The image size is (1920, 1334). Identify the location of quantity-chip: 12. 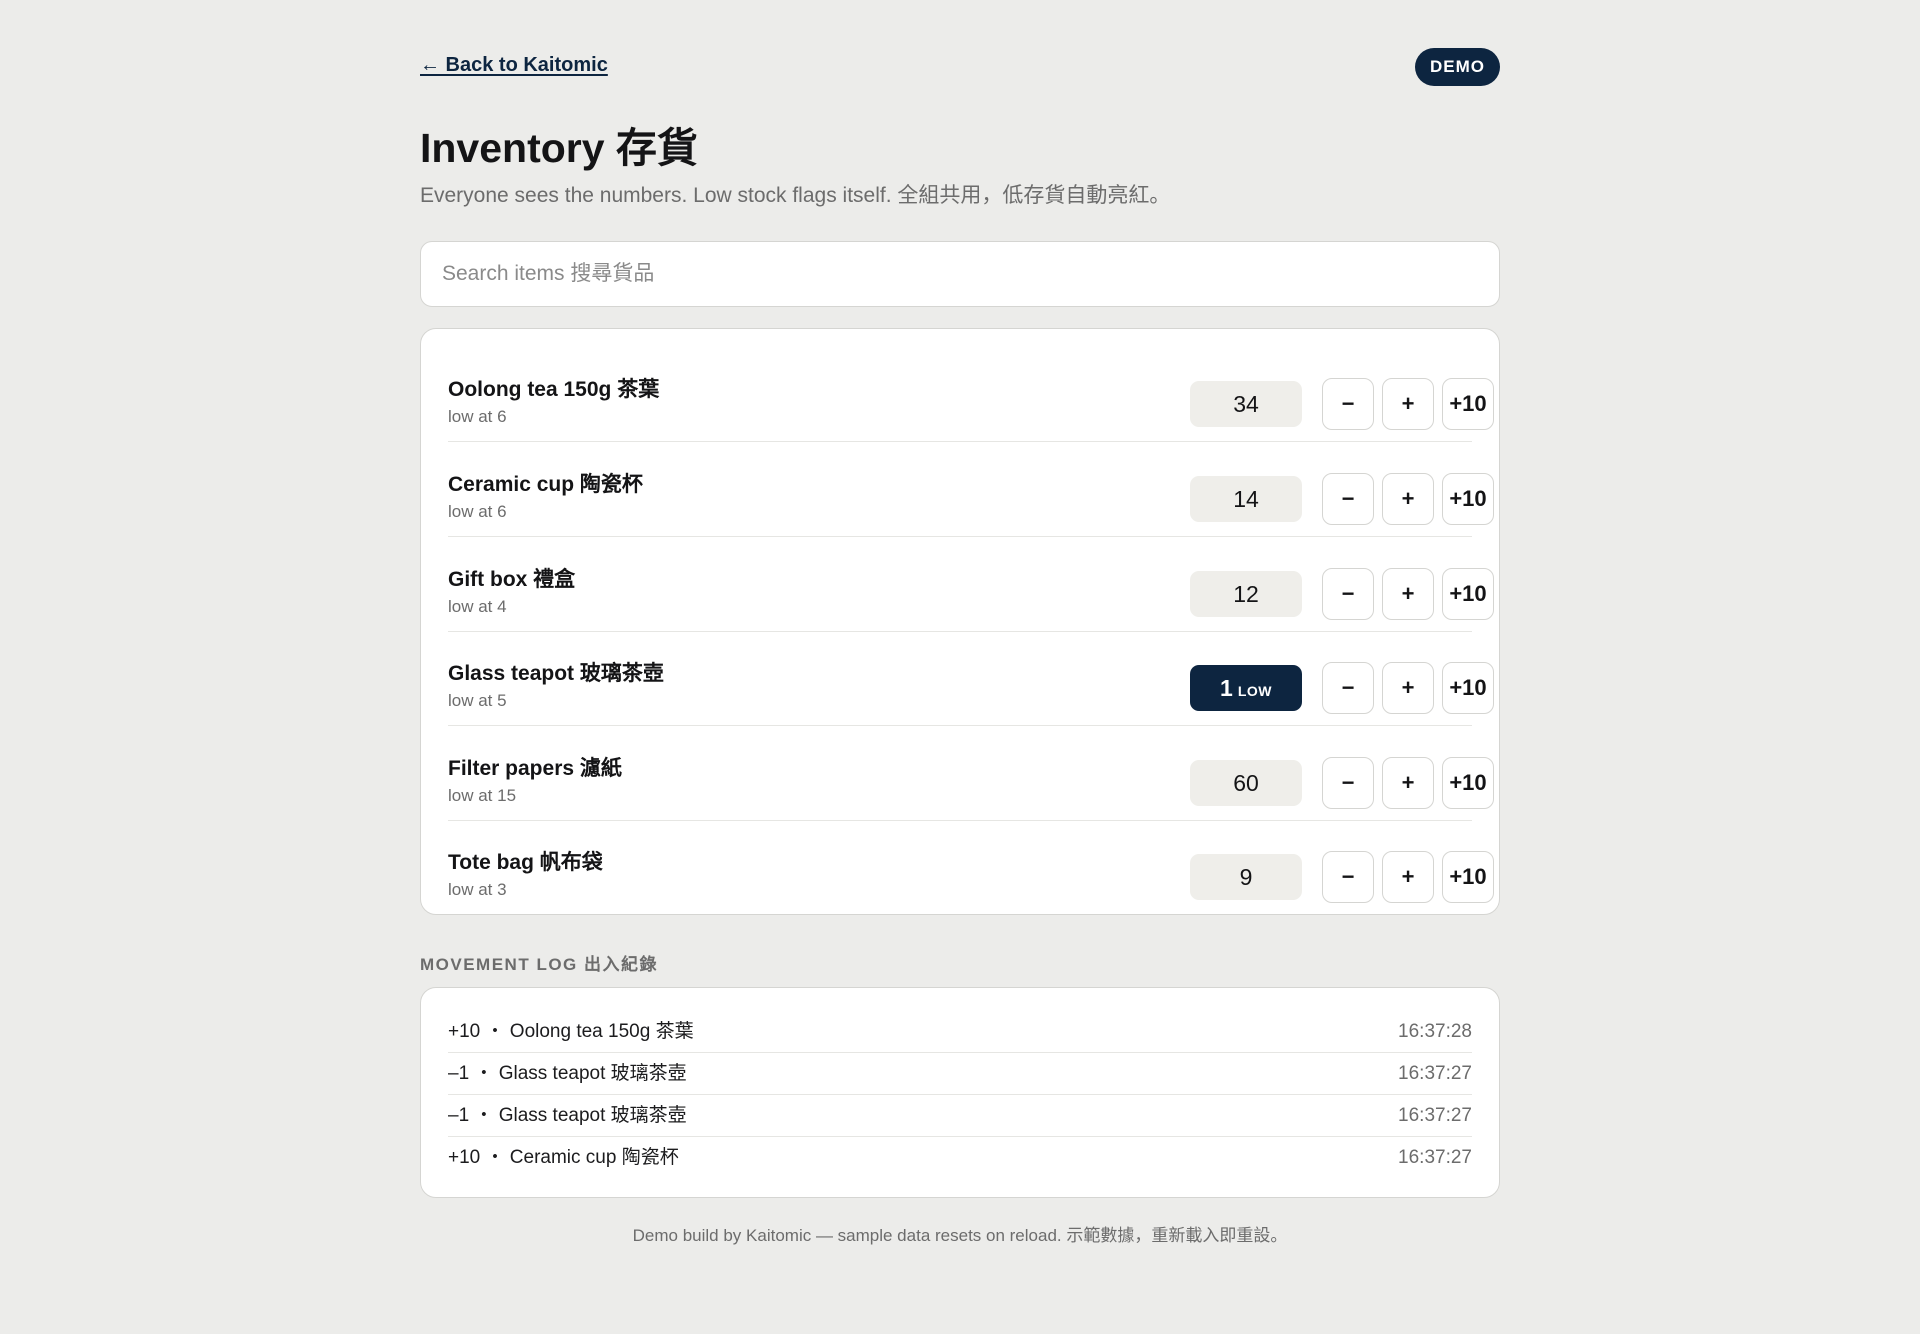
(1246, 594).